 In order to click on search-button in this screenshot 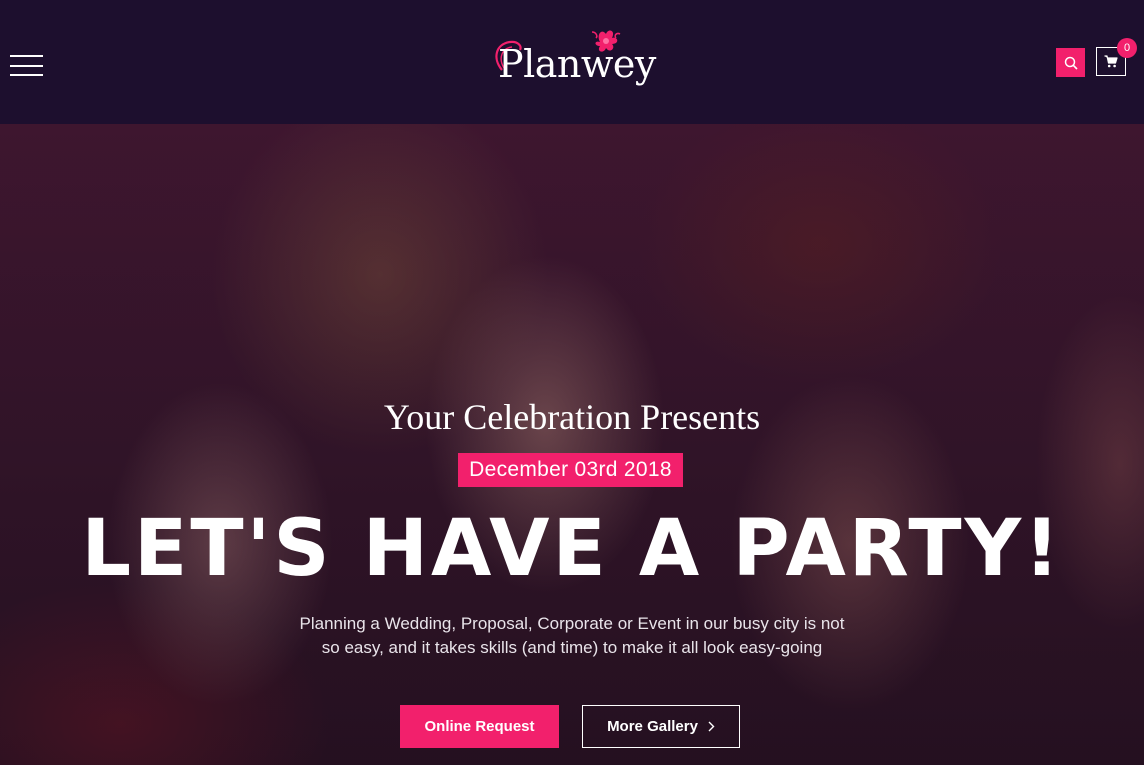, I will do `click(1070, 62)`.